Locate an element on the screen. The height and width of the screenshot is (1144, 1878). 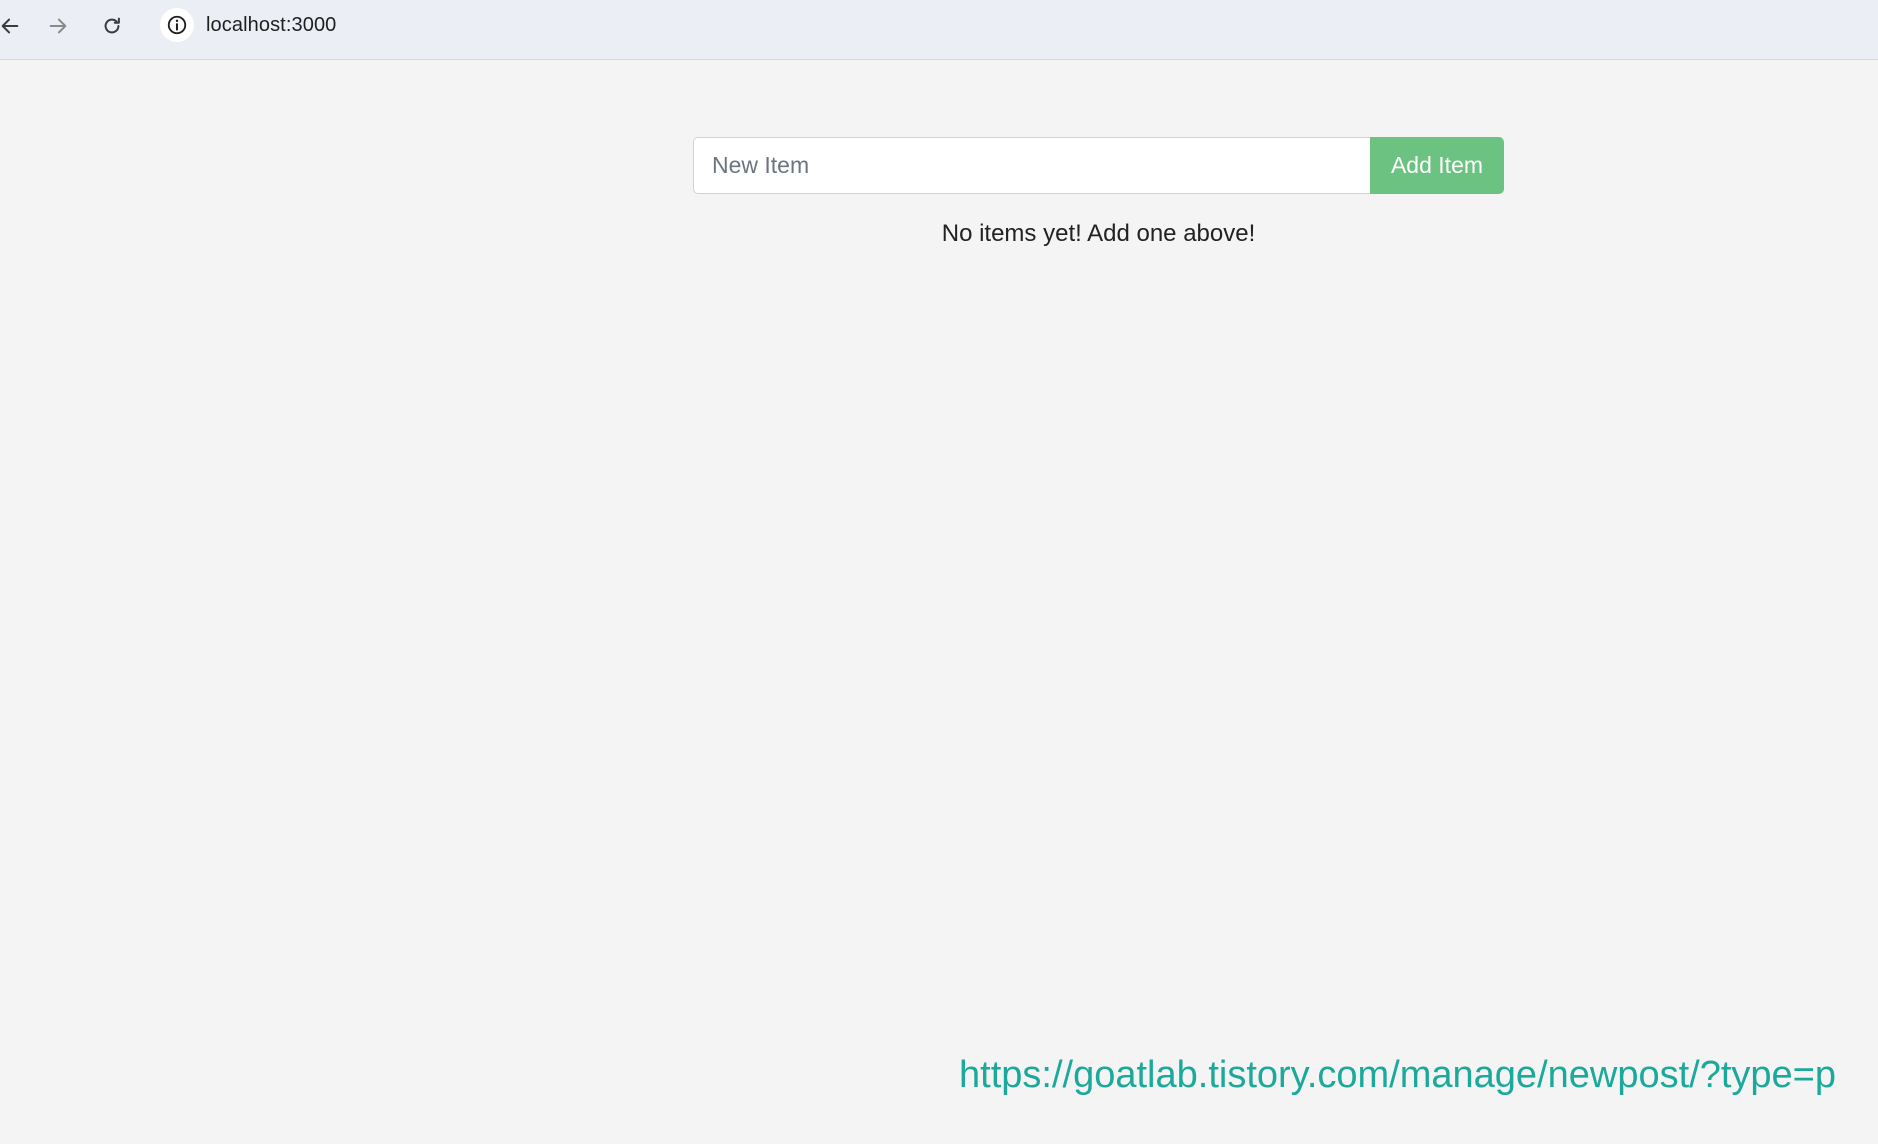
reload-button is located at coordinates (112, 26).